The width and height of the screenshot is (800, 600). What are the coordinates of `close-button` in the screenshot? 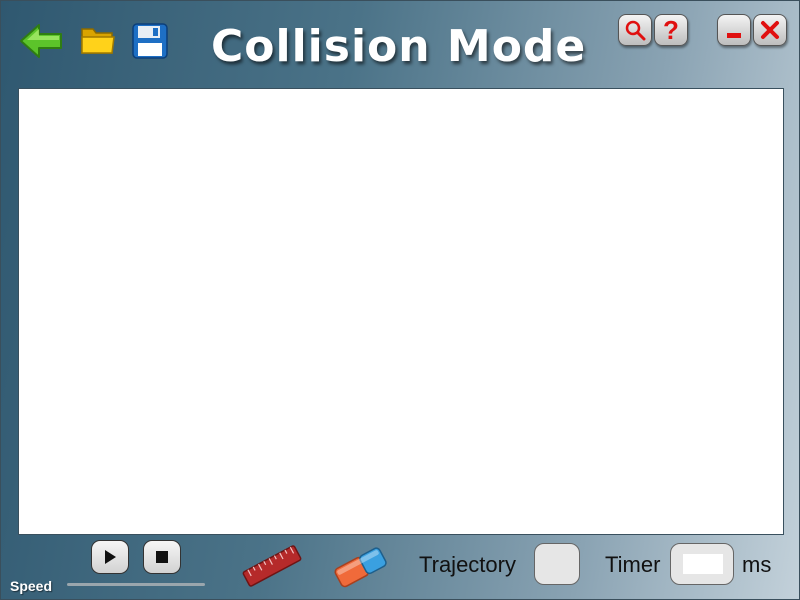 It's located at (770, 30).